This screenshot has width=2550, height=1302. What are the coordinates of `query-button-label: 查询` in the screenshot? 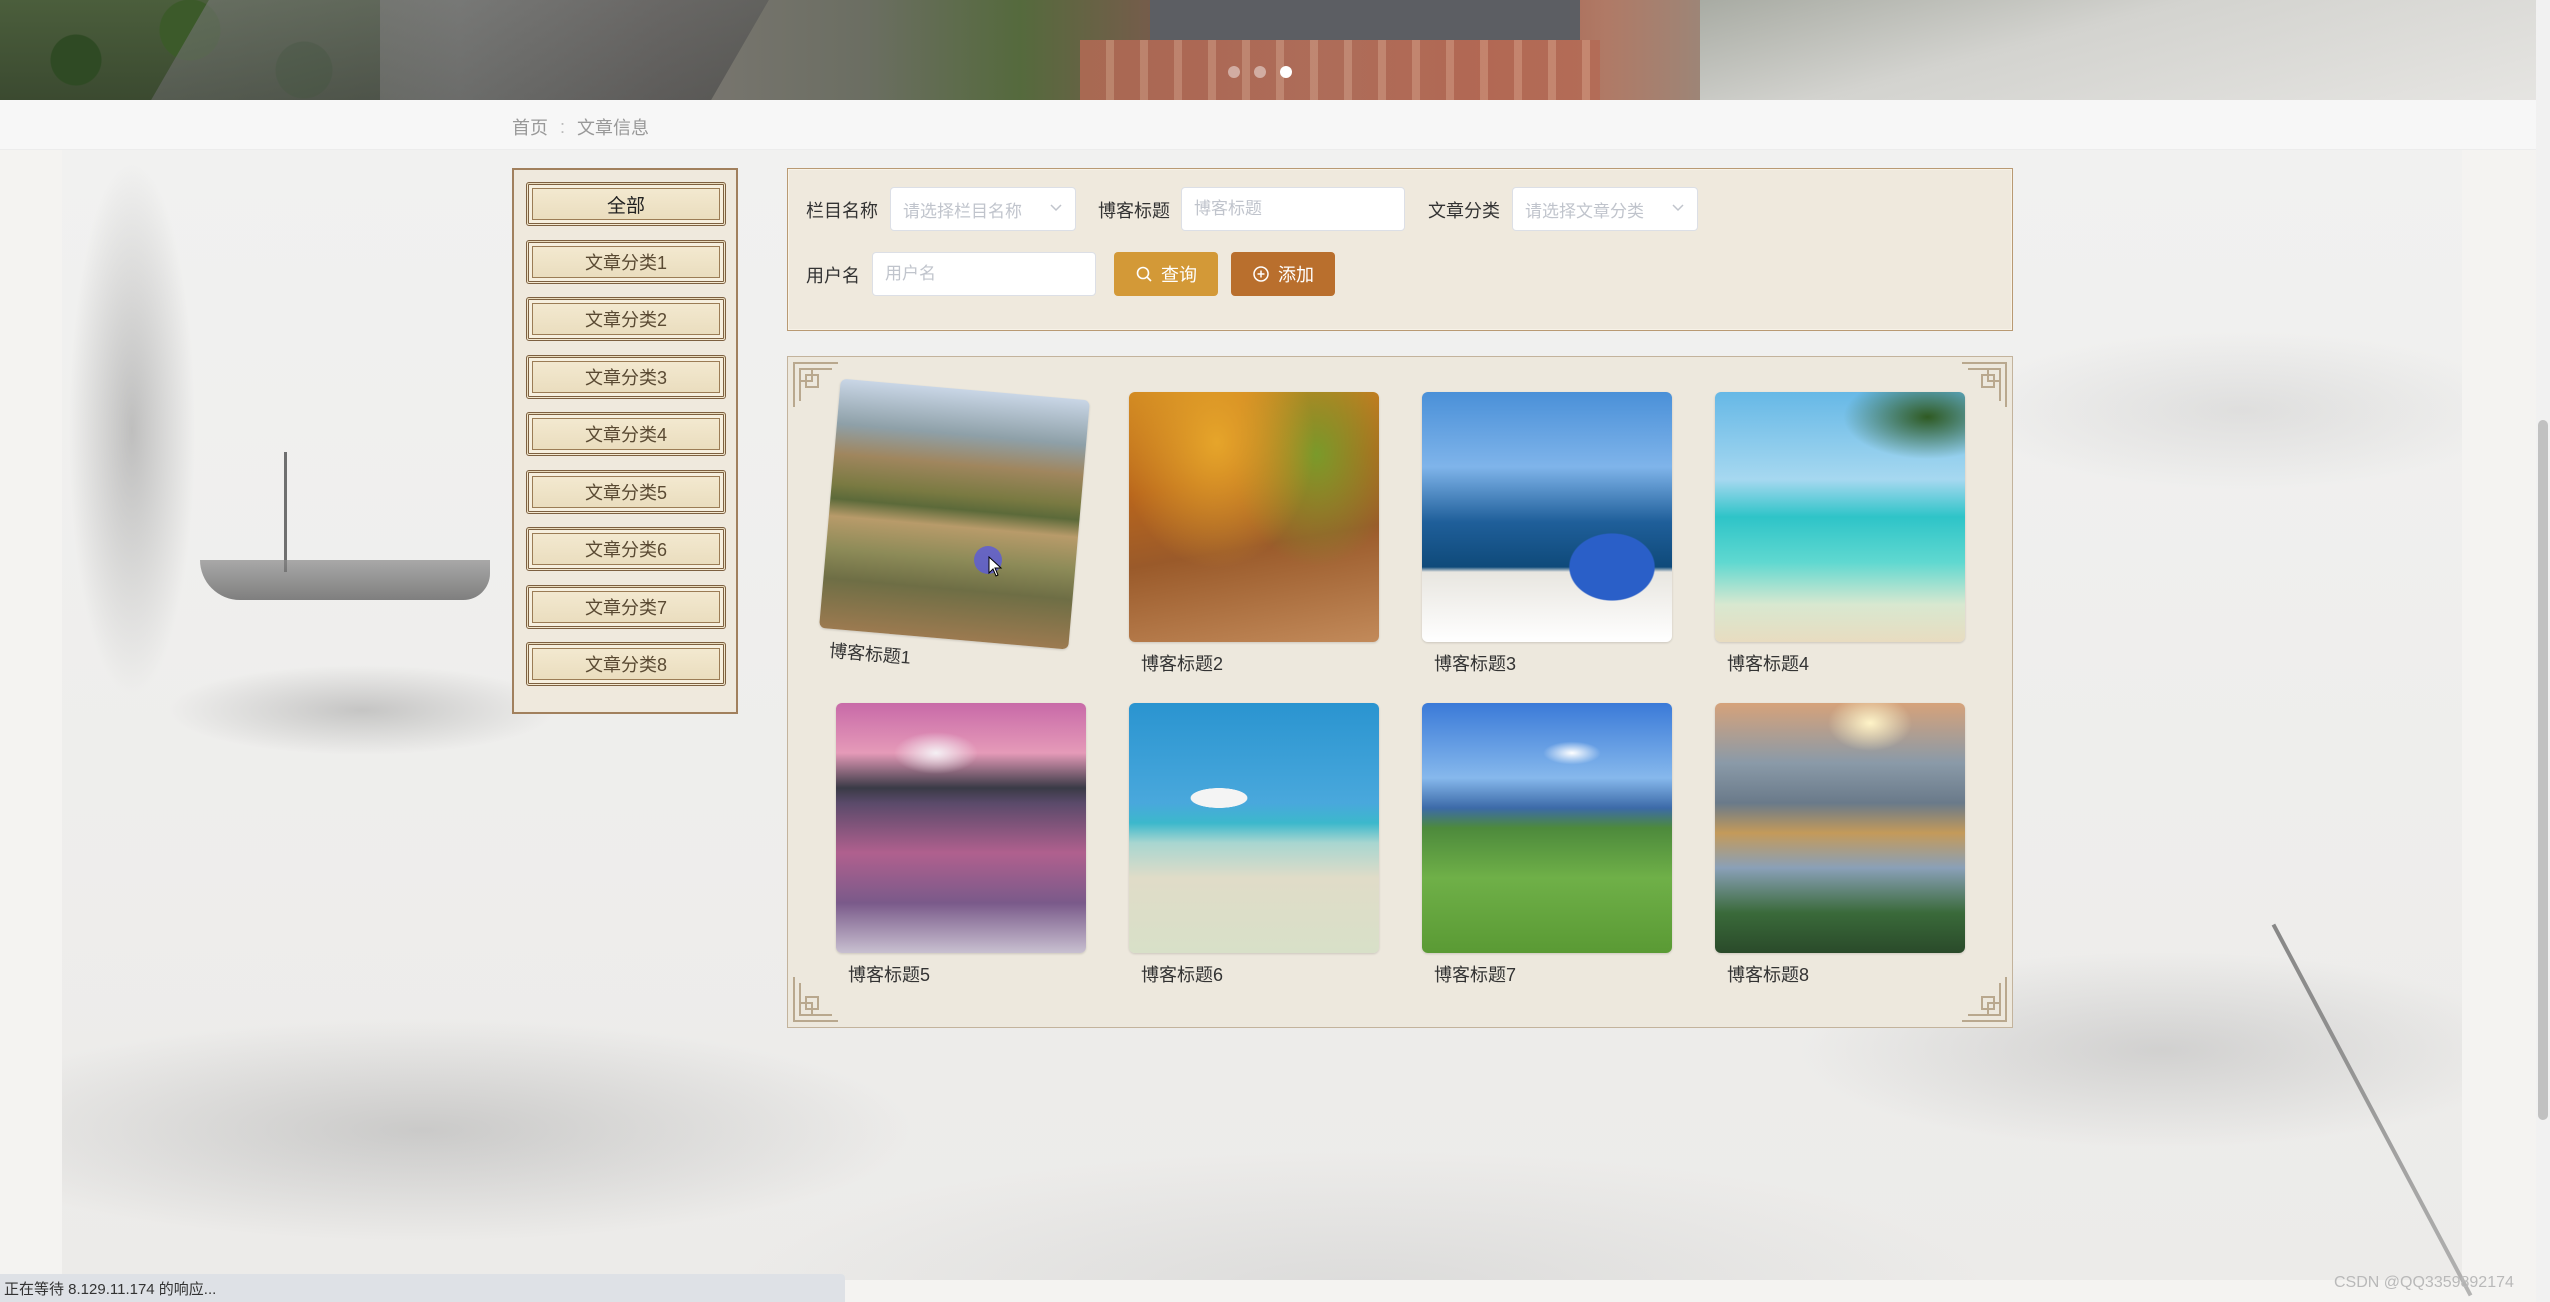 It's located at (1179, 275).